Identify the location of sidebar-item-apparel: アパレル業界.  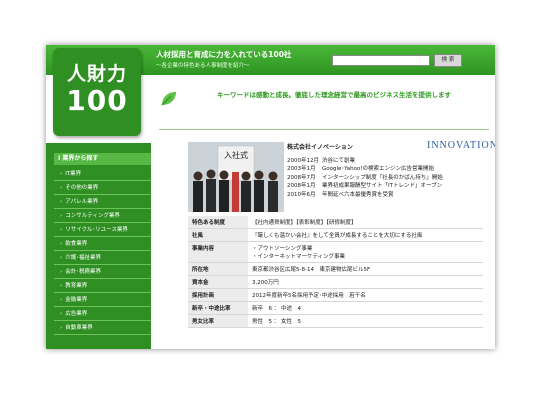
(102, 202).